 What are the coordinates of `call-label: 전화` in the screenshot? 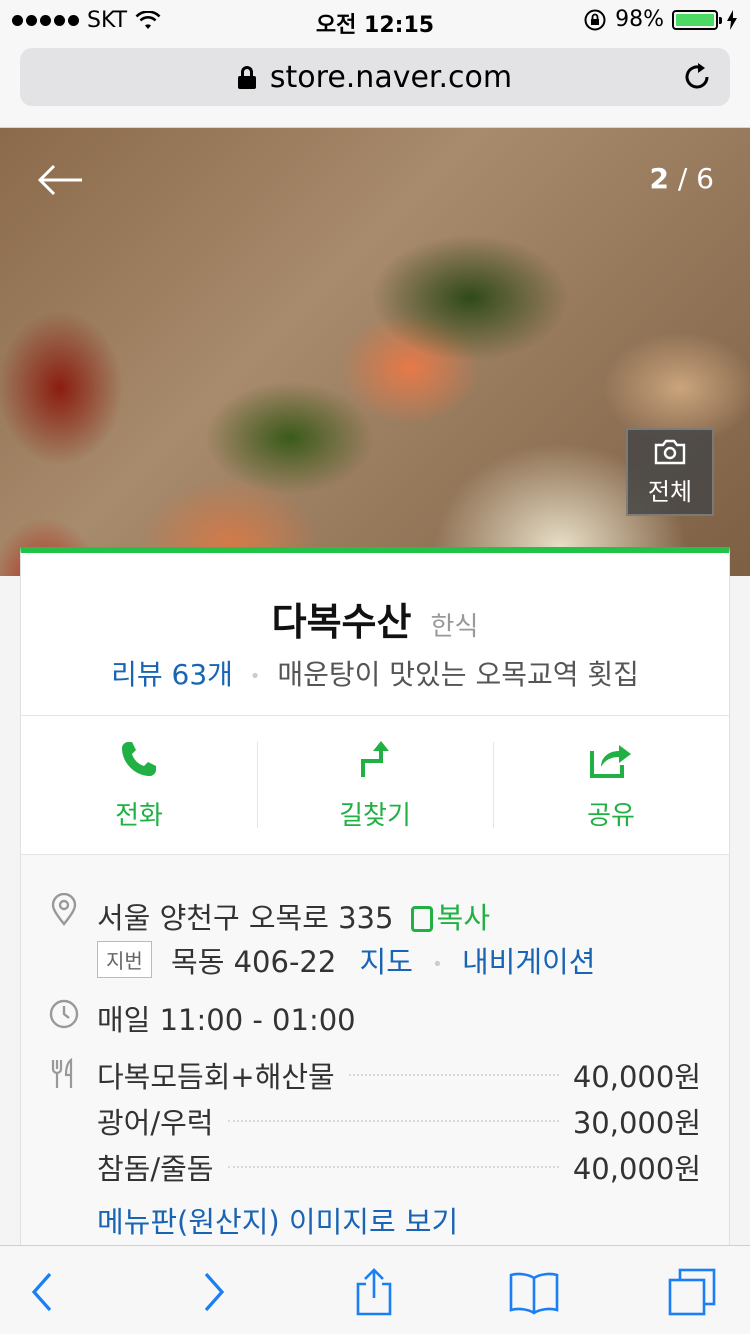 It's located at (139, 815).